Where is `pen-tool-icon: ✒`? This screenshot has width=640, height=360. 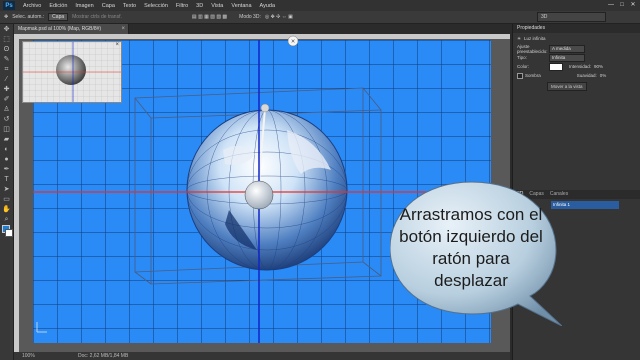
pen-tool-icon: ✒ is located at coordinates (6, 169).